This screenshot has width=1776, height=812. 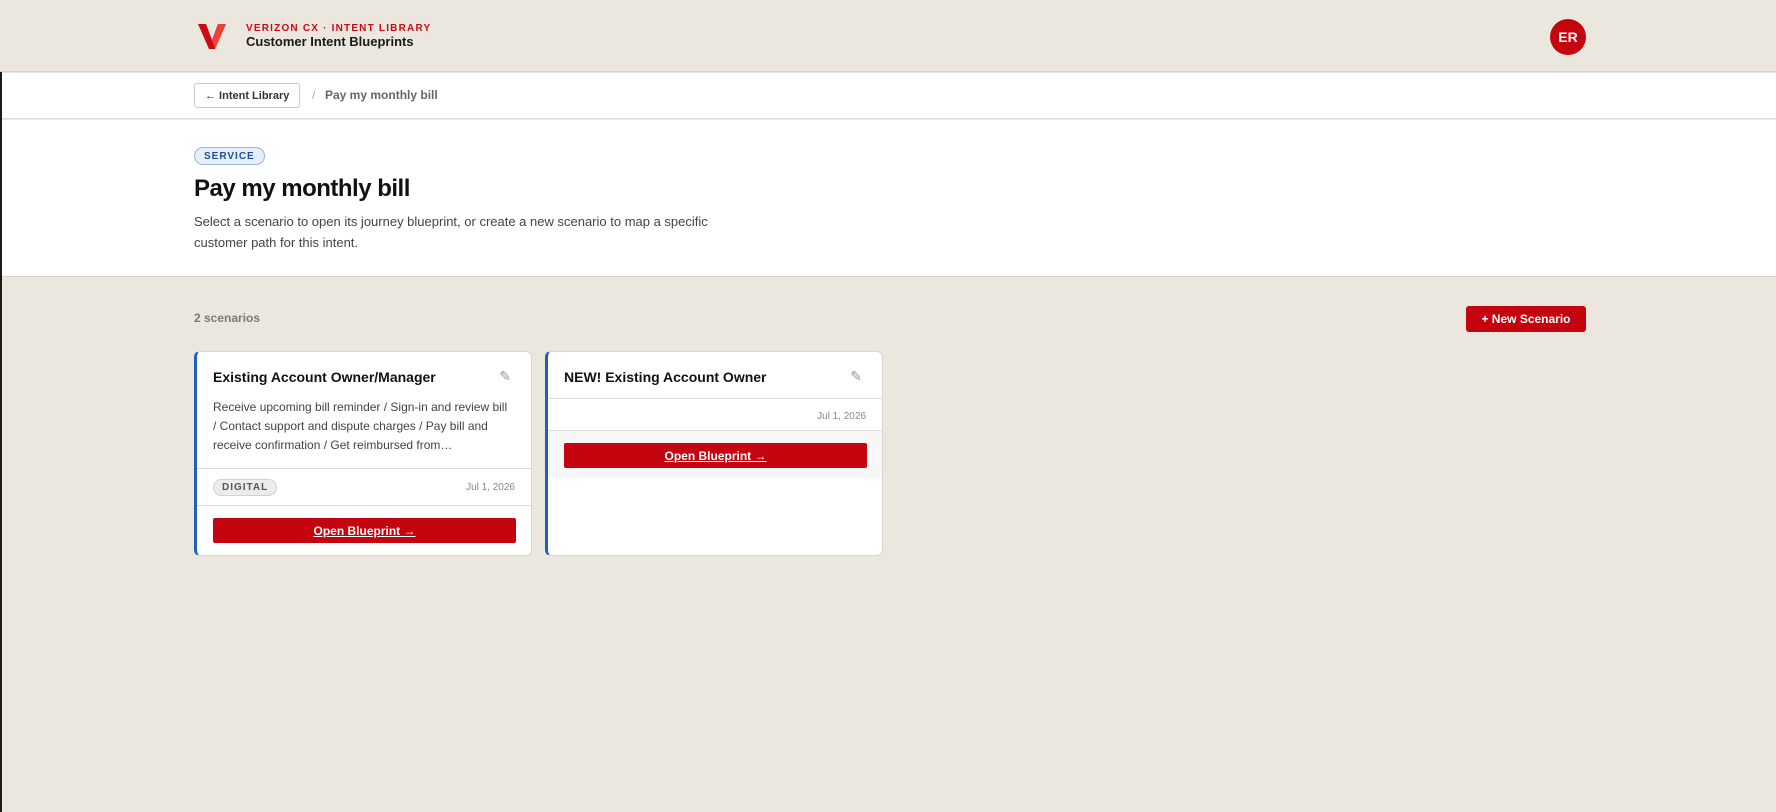 What do you see at coordinates (227, 318) in the screenshot?
I see `scenario-count: 2 scenarios` at bounding box center [227, 318].